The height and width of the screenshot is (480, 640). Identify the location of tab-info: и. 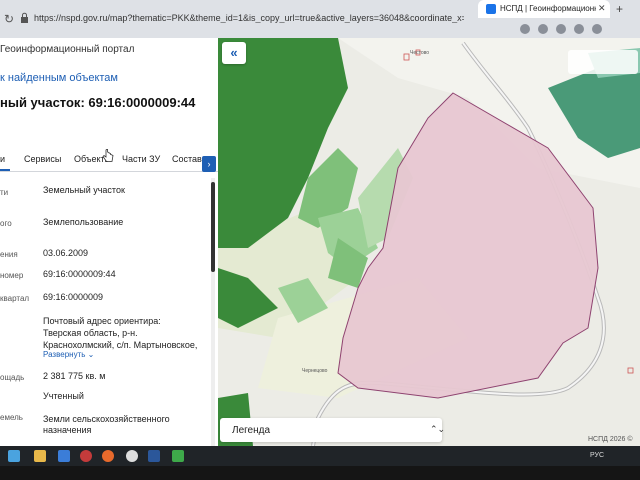
(3, 159).